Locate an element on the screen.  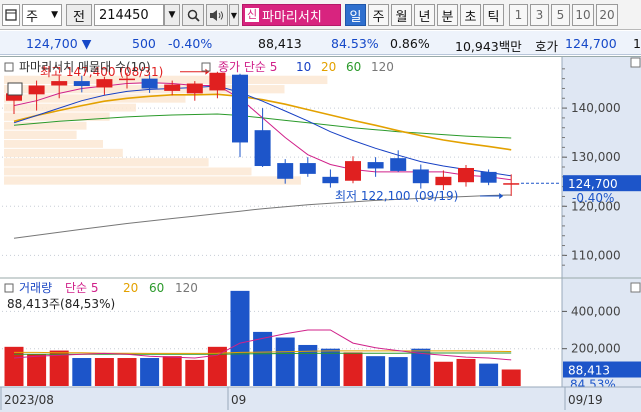
period-tab-5: 초 is located at coordinates (470, 15).